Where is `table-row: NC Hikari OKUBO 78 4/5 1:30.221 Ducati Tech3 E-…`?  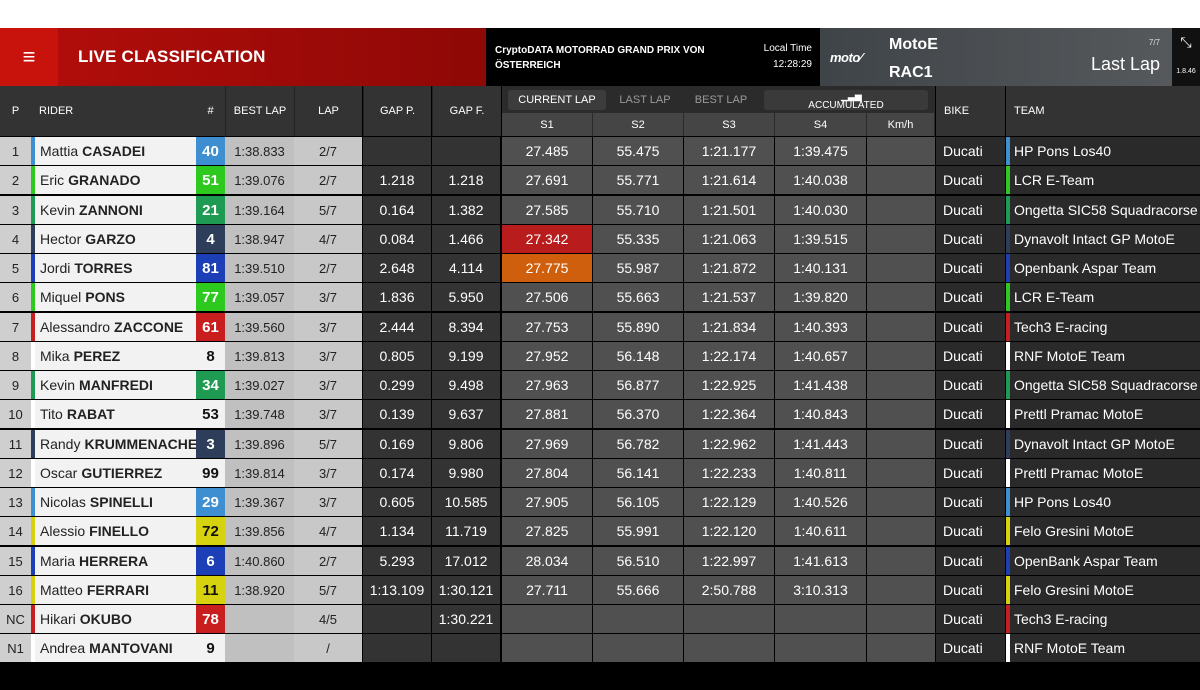 table-row: NC Hikari OKUBO 78 4/5 1:30.221 Ducati Tech3 E-… is located at coordinates (600, 619).